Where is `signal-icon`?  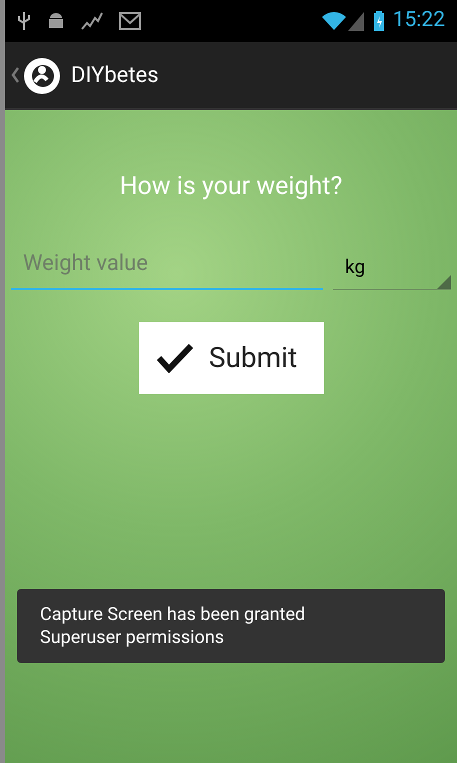 signal-icon is located at coordinates (355, 21).